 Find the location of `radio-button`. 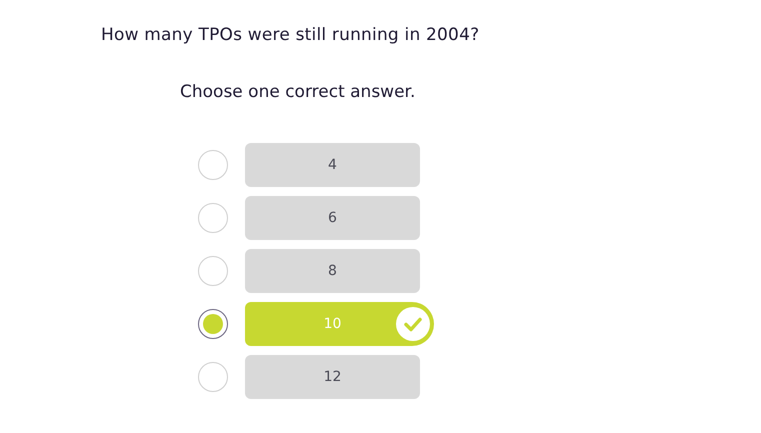

radio-button is located at coordinates (213, 324).